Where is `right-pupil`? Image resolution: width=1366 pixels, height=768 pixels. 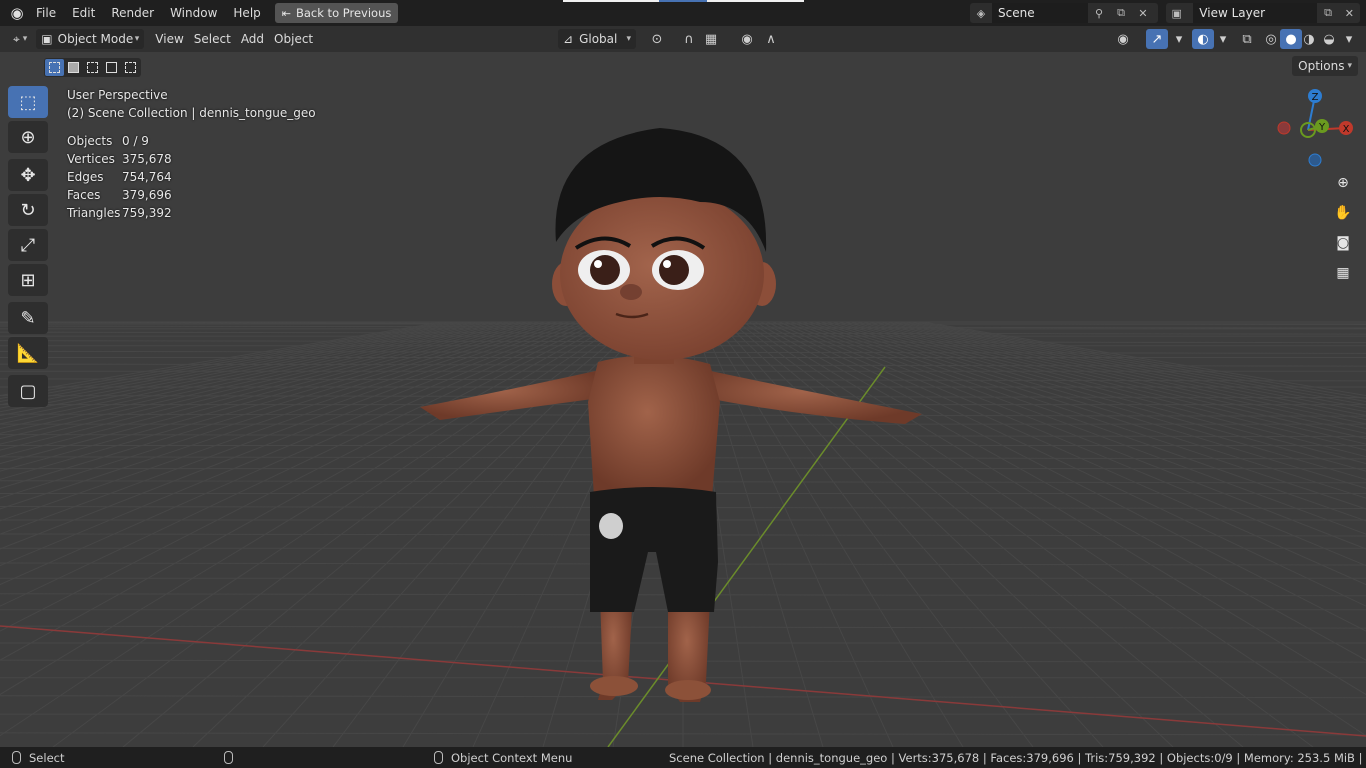 right-pupil is located at coordinates (674, 270).